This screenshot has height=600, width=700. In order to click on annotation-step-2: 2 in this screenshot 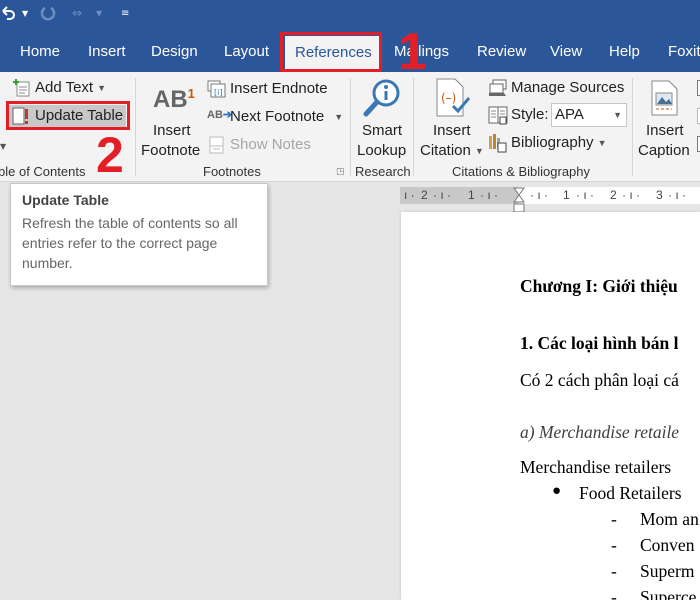, I will do `click(110, 155)`.